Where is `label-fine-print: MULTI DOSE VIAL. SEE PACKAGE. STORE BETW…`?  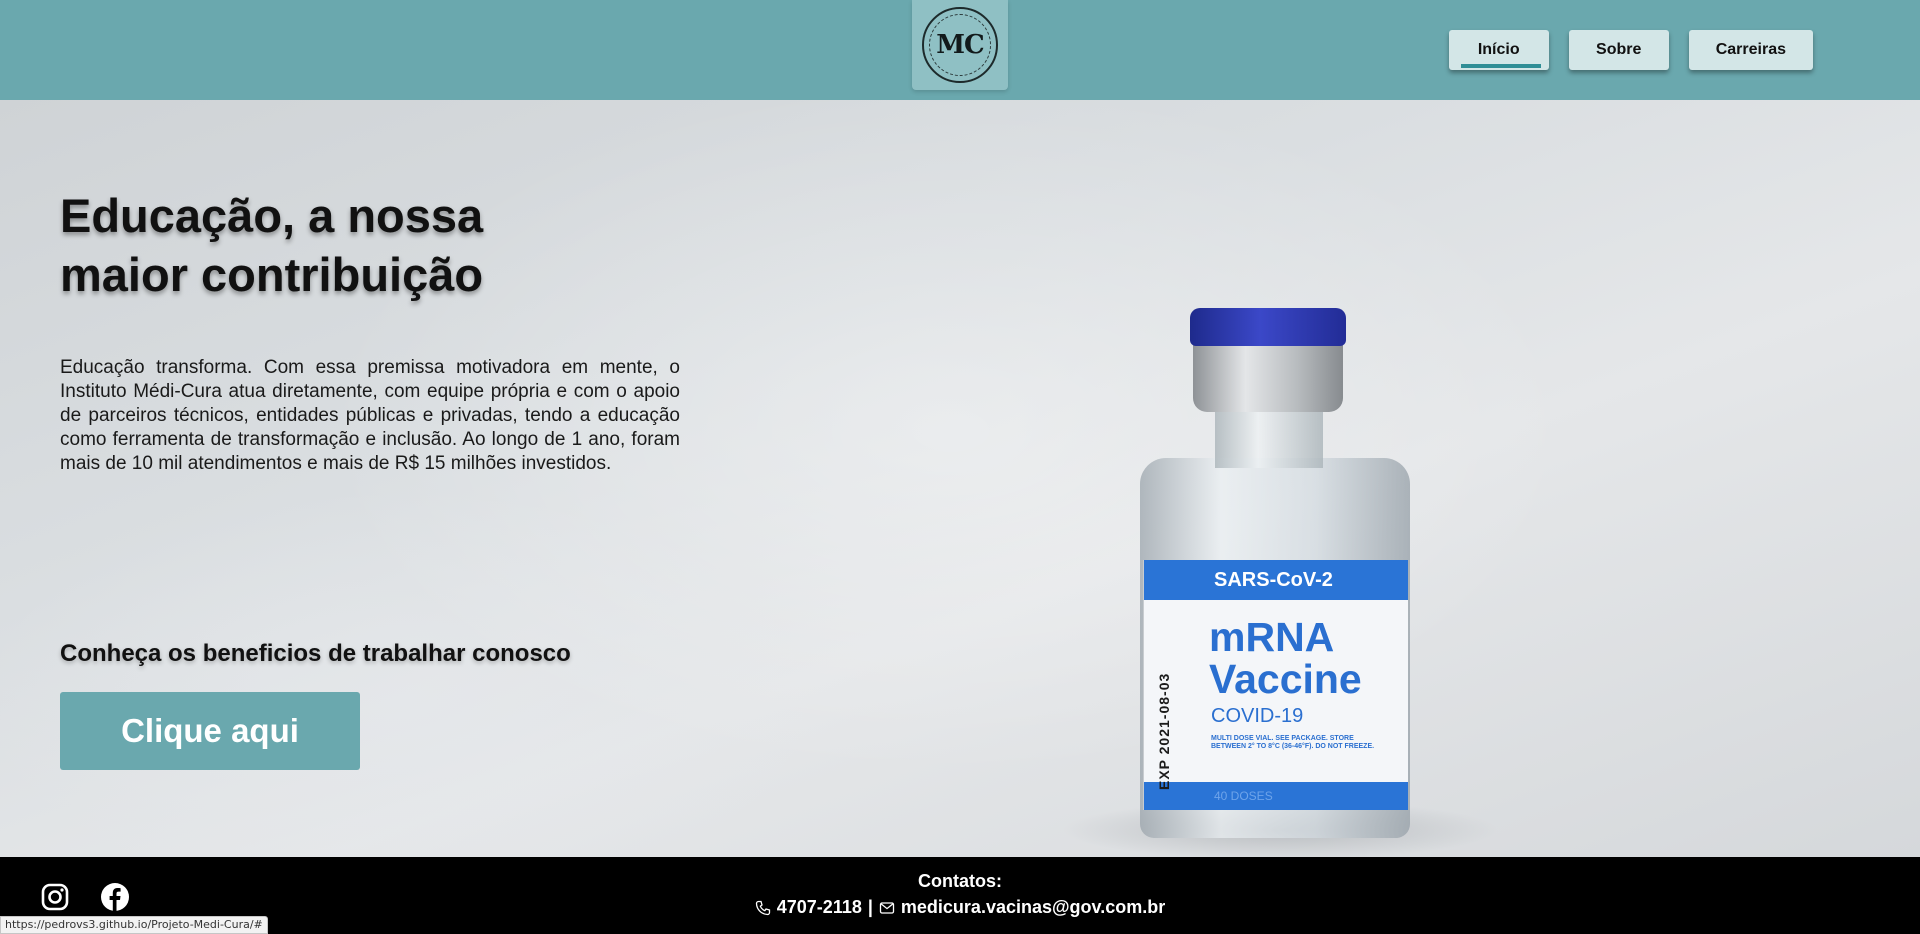
label-fine-print: MULTI DOSE VIAL. SEE PACKAGE. STORE BETW… is located at coordinates (1293, 742).